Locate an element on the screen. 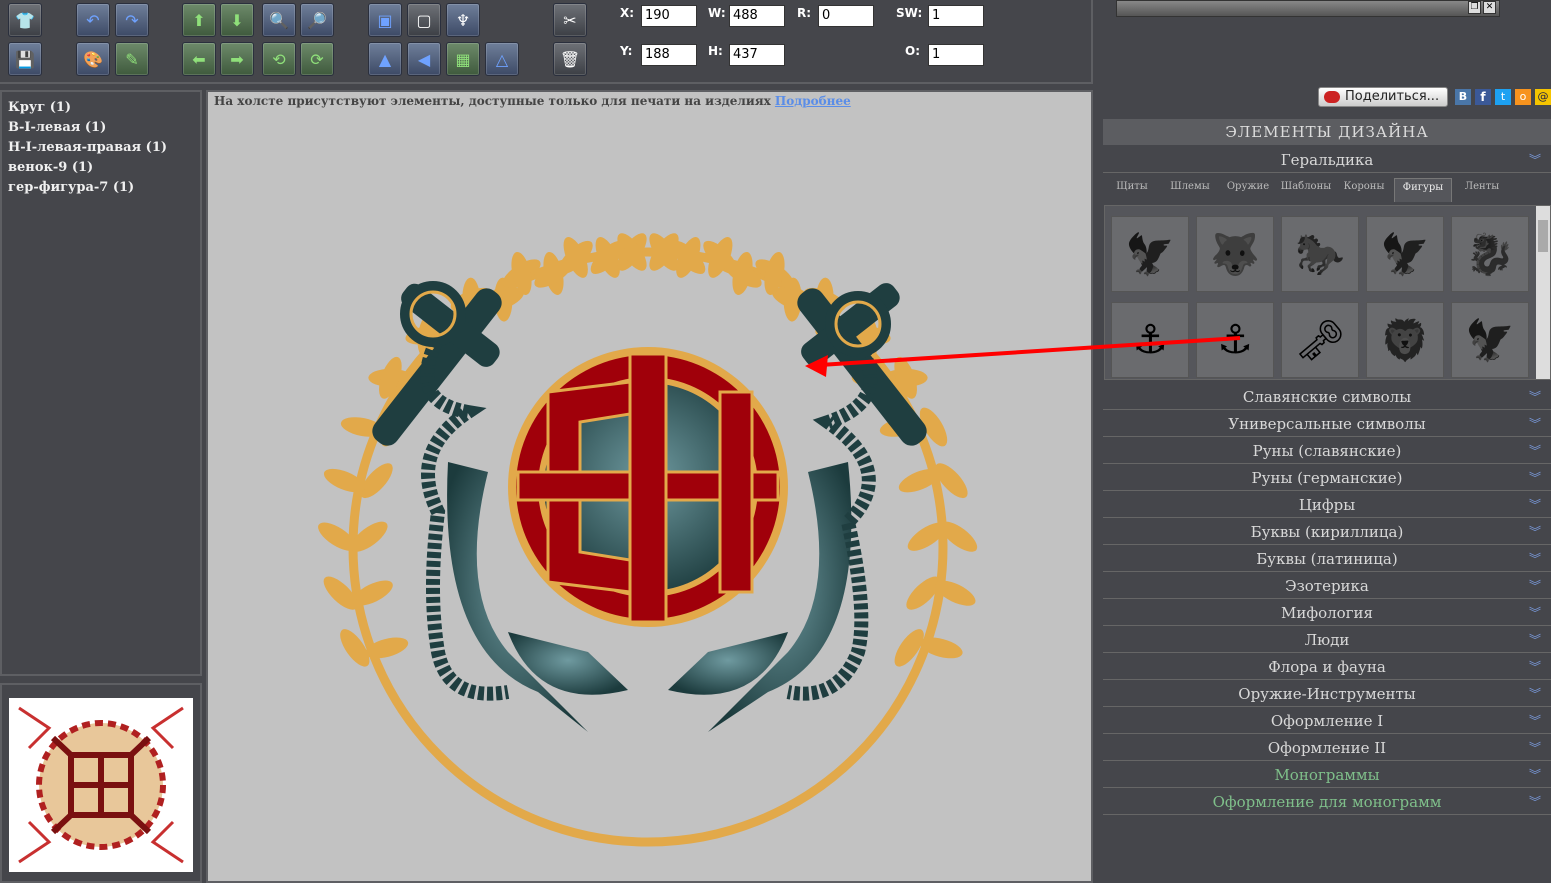 The height and width of the screenshot is (883, 1551). horse-figure: 🐎 is located at coordinates (1320, 254).